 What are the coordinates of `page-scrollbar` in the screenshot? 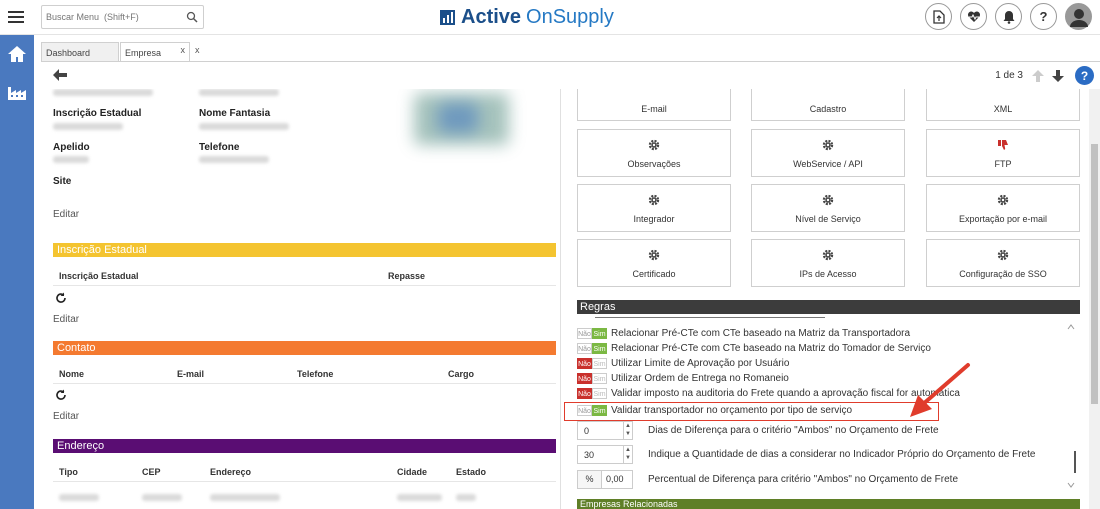 It's located at (1094, 299).